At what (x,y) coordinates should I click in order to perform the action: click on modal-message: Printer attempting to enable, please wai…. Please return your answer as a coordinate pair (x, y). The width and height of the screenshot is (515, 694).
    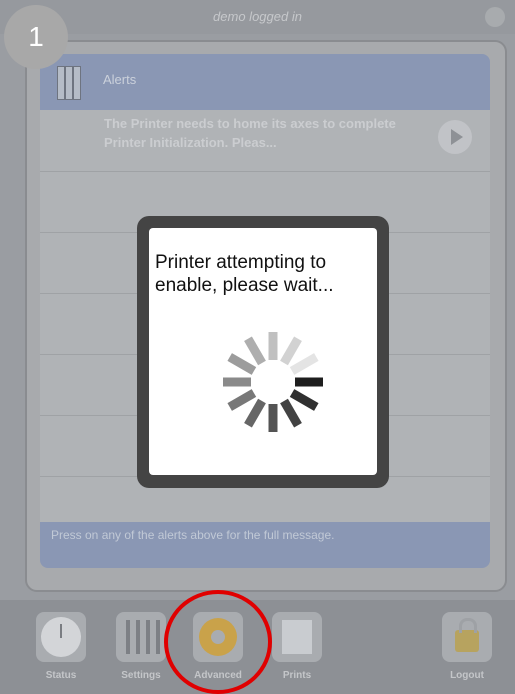
    Looking at the image, I should click on (244, 274).